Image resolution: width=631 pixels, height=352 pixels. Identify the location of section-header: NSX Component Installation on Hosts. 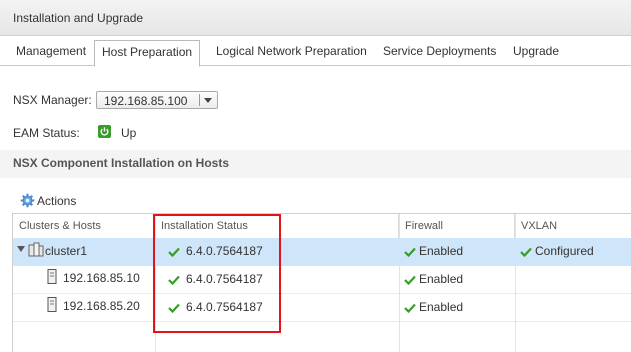
(315, 164).